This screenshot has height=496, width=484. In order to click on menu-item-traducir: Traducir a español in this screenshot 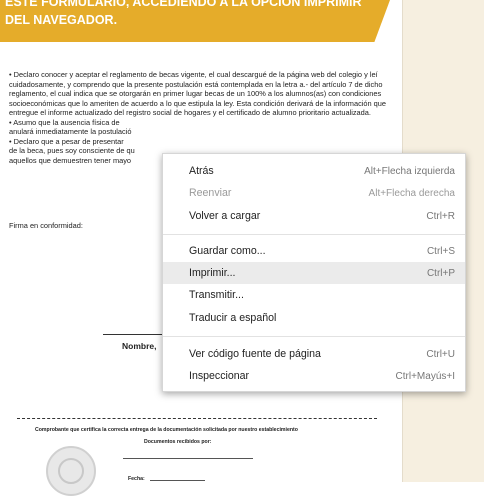, I will do `click(314, 318)`.